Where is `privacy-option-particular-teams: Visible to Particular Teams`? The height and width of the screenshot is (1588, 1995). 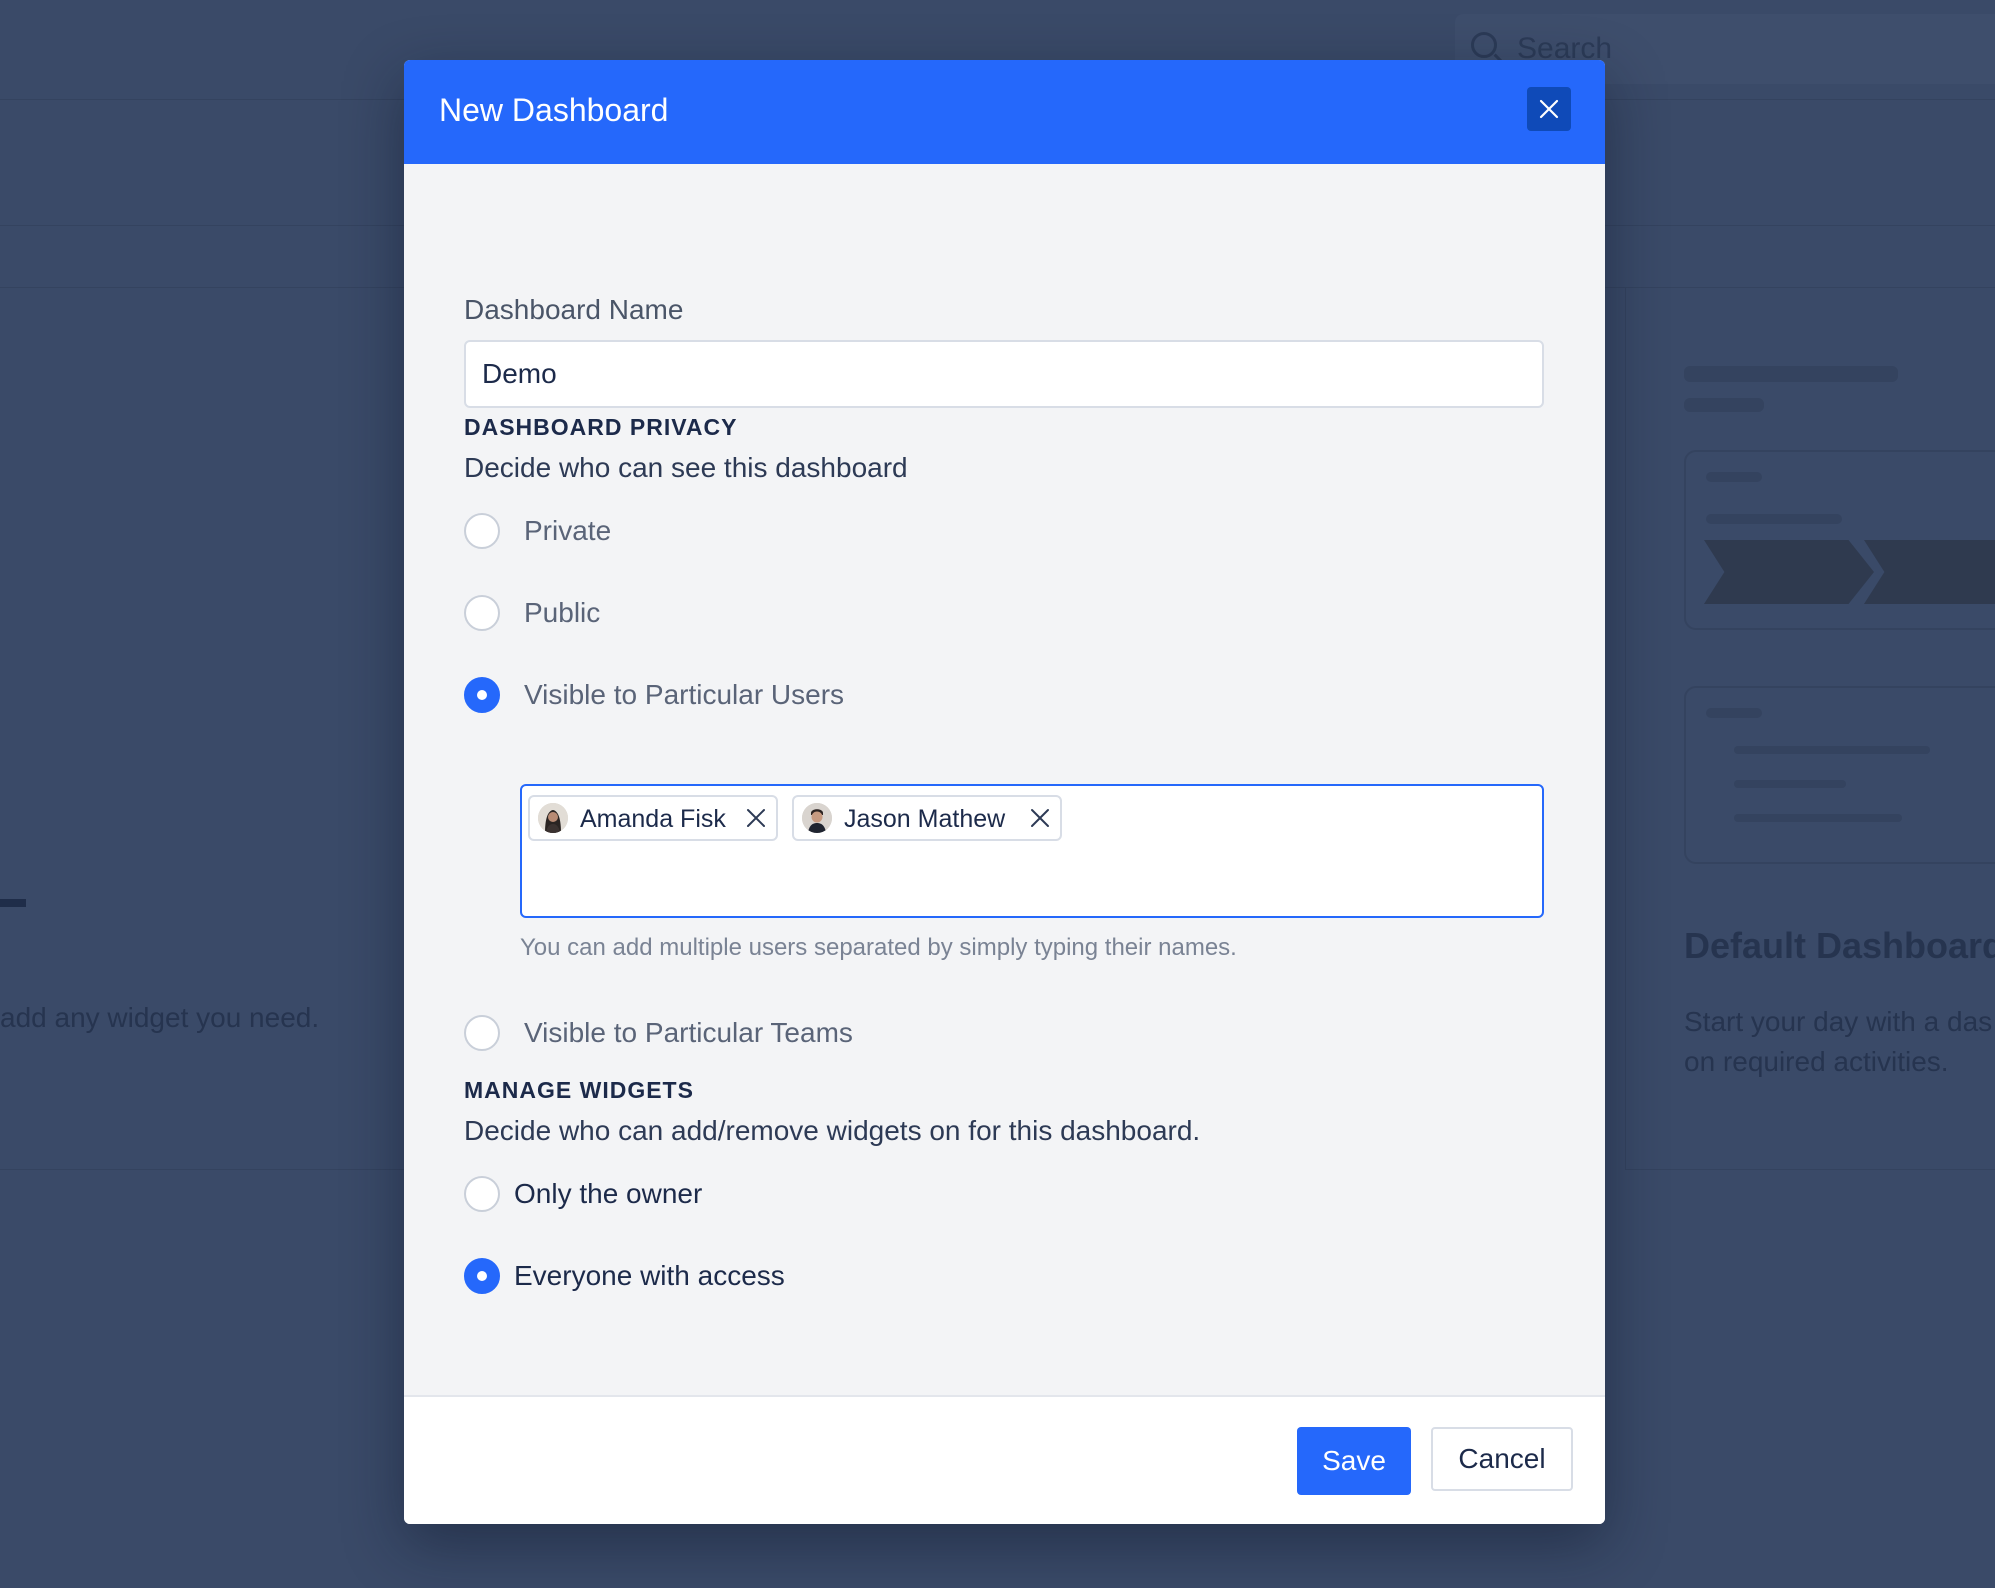
privacy-option-particular-teams: Visible to Particular Teams is located at coordinates (714, 1034).